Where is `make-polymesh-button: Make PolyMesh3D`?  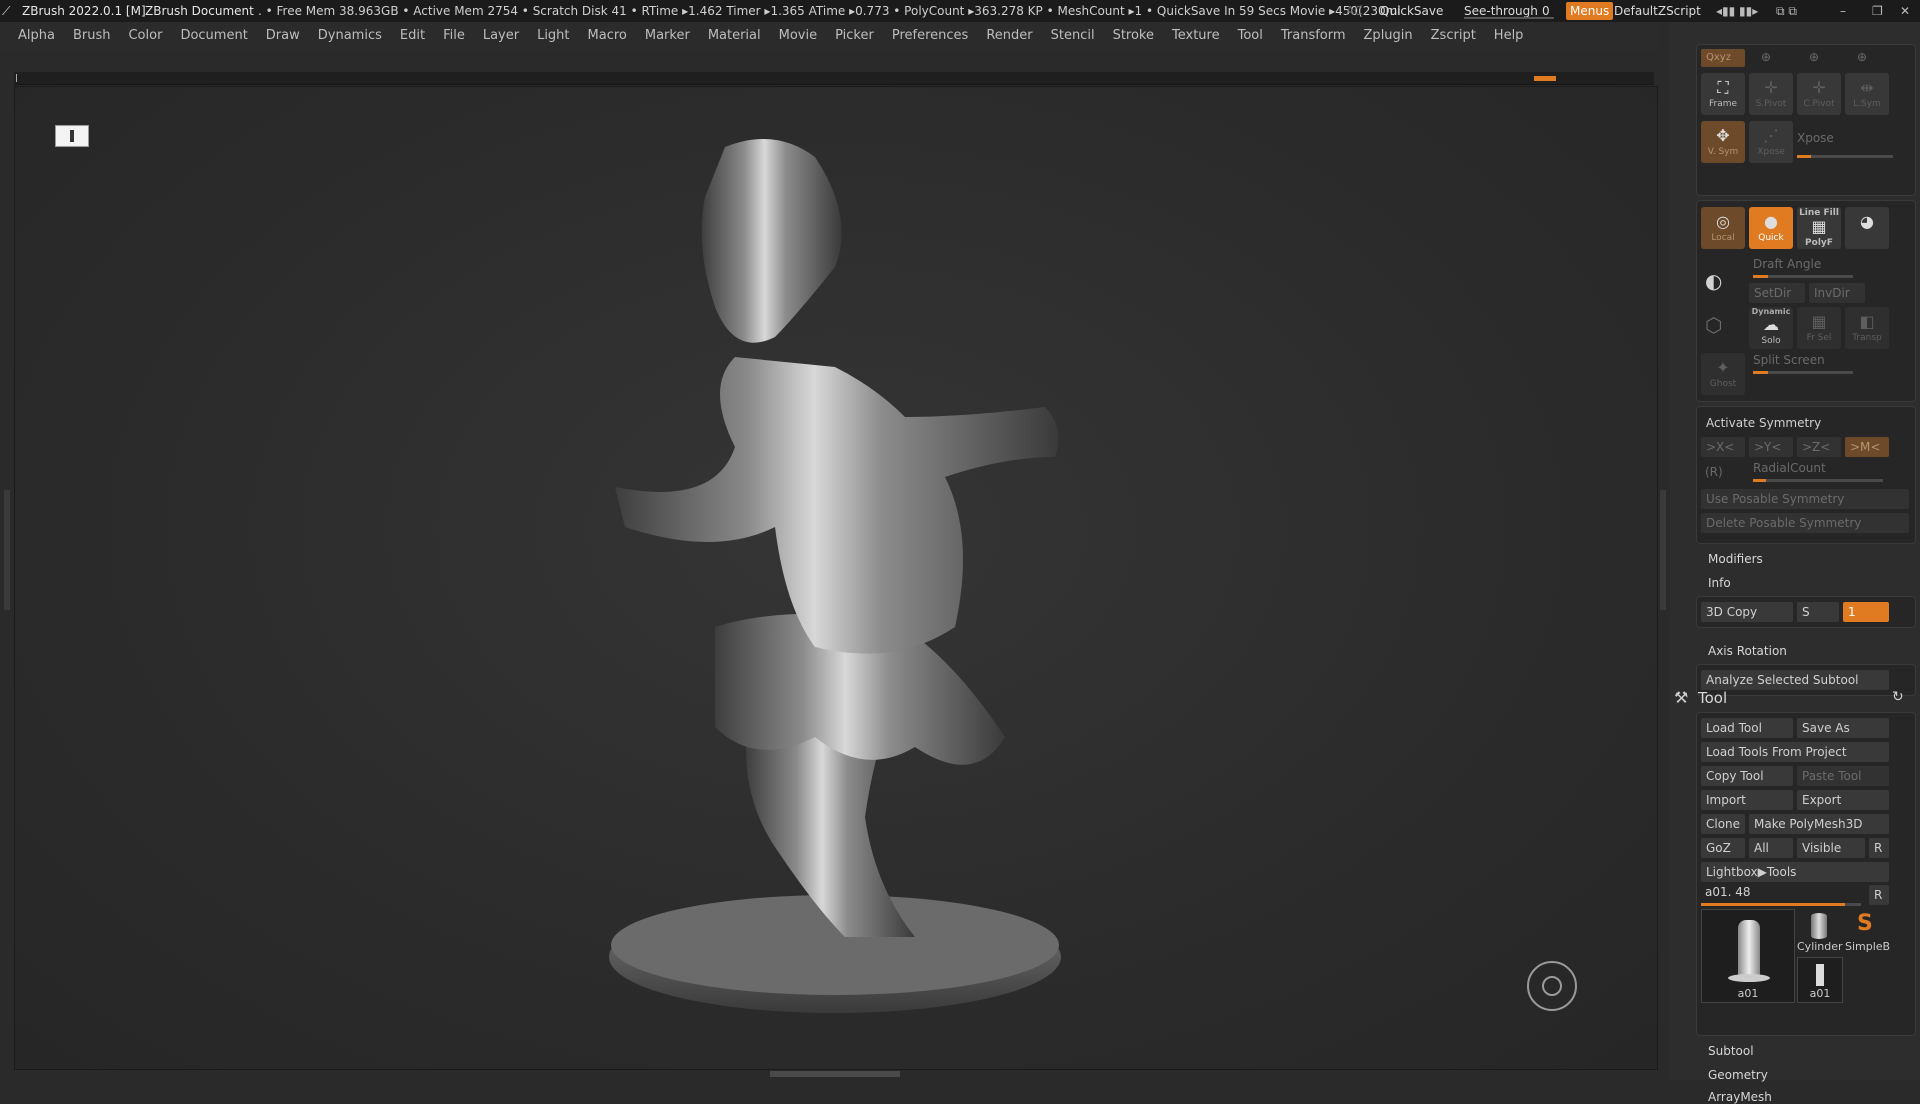
make-polymesh-button: Make PolyMesh3D is located at coordinates (1819, 824).